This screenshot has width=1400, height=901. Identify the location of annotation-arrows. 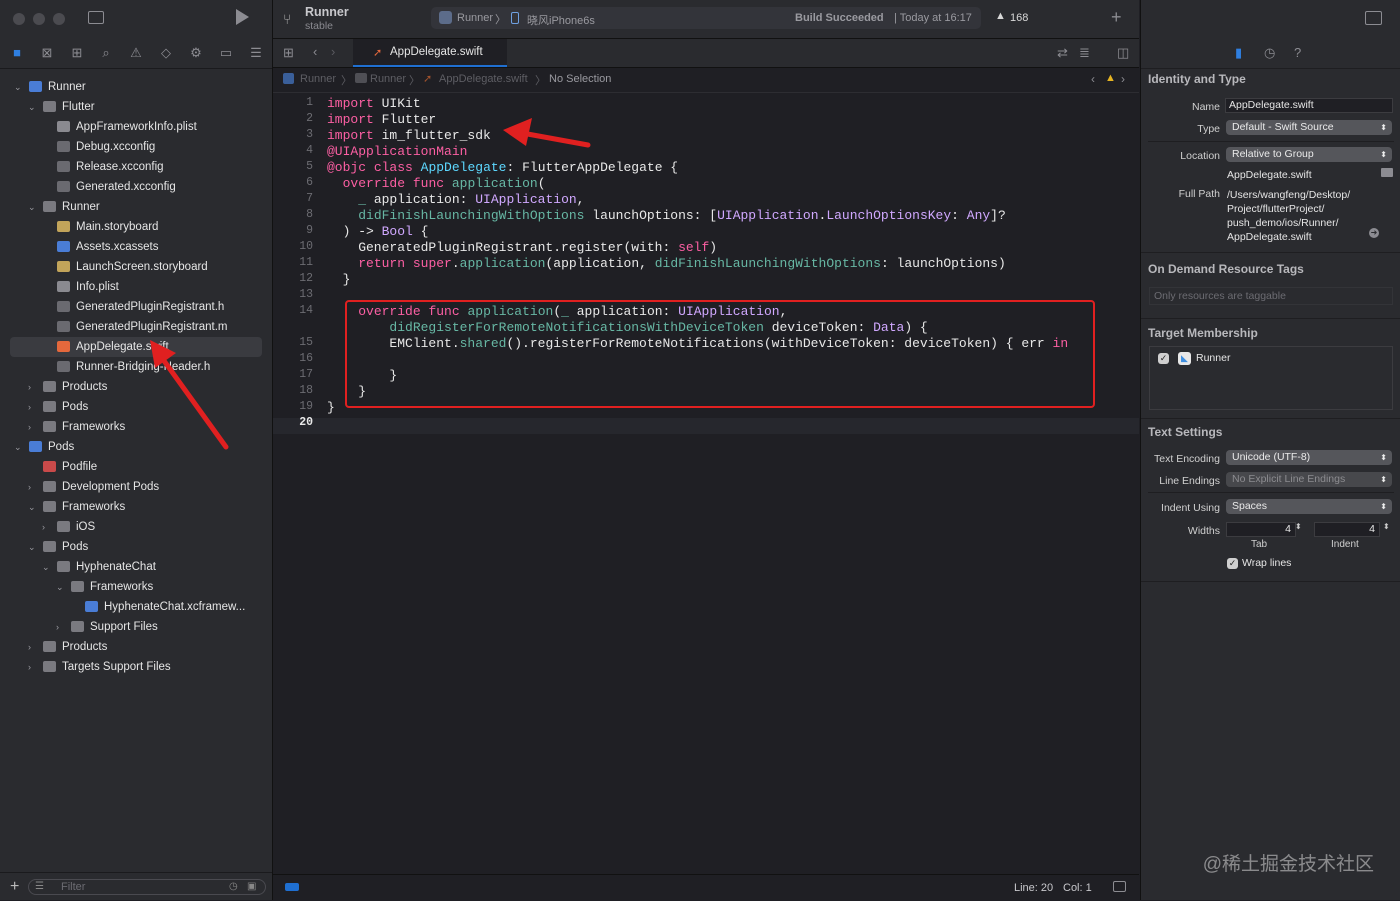
(370, 284).